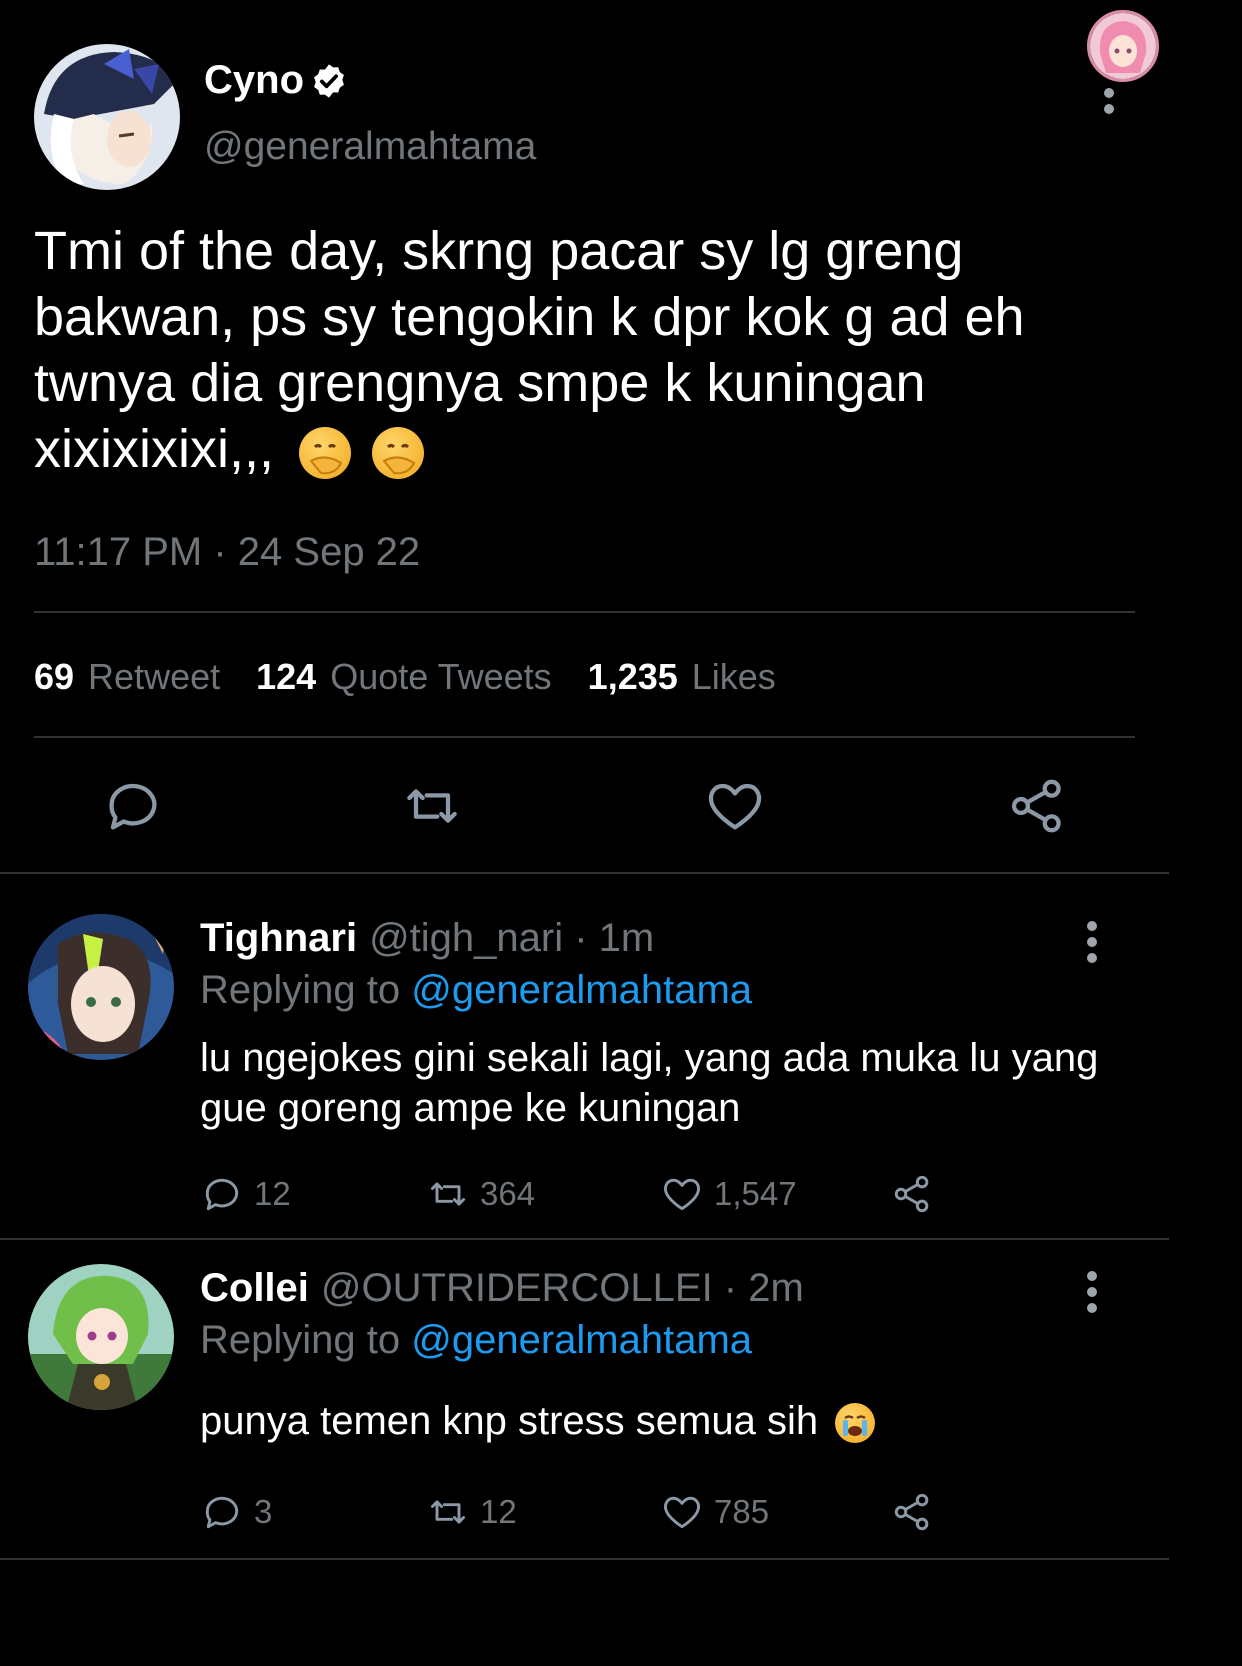  What do you see at coordinates (227, 552) in the screenshot?
I see `tweet-timestamp: 11:17 PM · 24 Sep 22` at bounding box center [227, 552].